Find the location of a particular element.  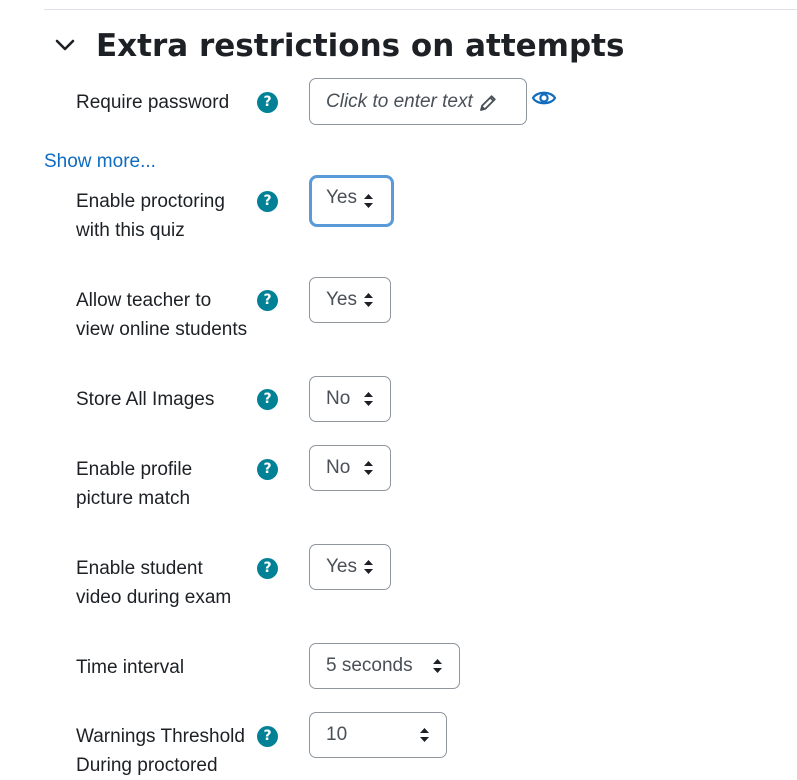

allow-teacher-view-label: Allow teacher to view online students is located at coordinates (161, 315).